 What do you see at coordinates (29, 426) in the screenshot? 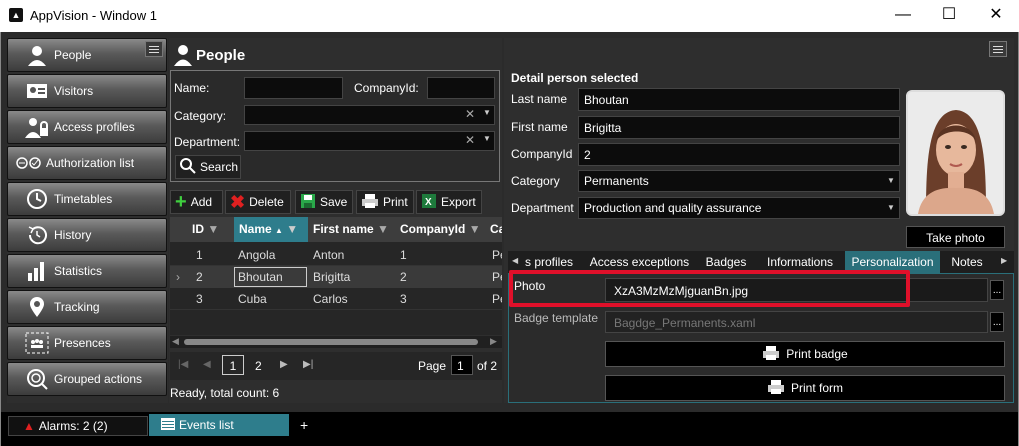
I see `warning-icon: ▲` at bounding box center [29, 426].